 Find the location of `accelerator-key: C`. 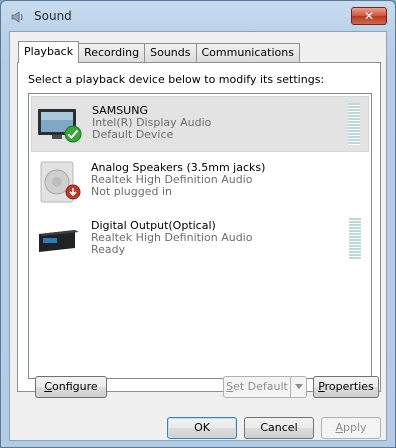

accelerator-key: C is located at coordinates (48, 386).